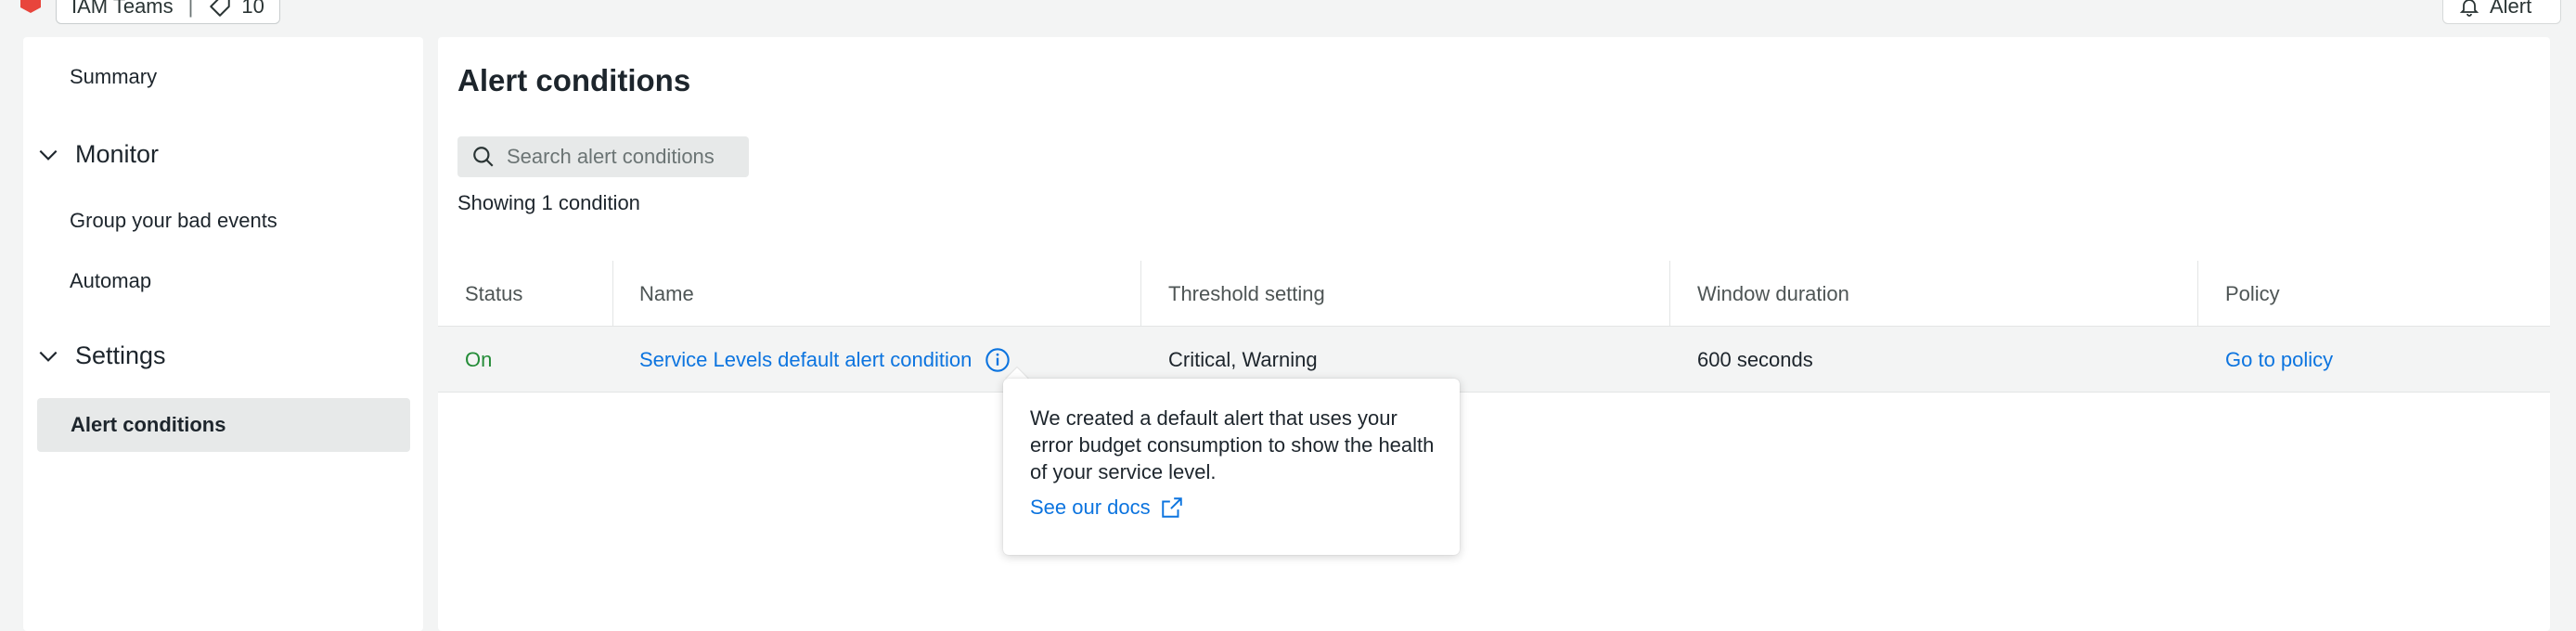 This screenshot has width=2576, height=631. What do you see at coordinates (1171, 508) in the screenshot?
I see `external-link-icon` at bounding box center [1171, 508].